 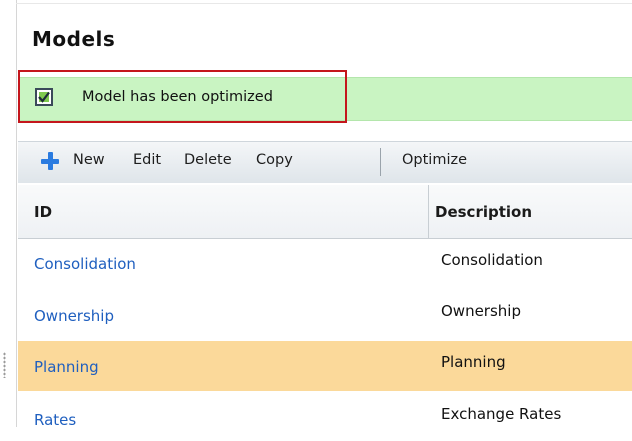 I want to click on toolbar, so click(x=325, y=162).